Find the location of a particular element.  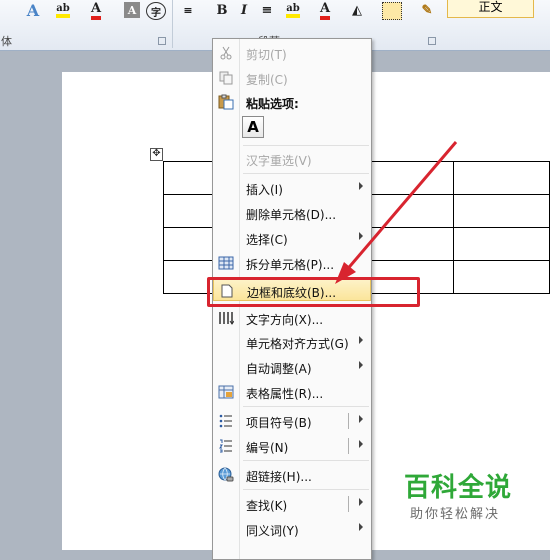

watermark-logo: 百科全说 助你轻松解决 is located at coordinates (463, 495).